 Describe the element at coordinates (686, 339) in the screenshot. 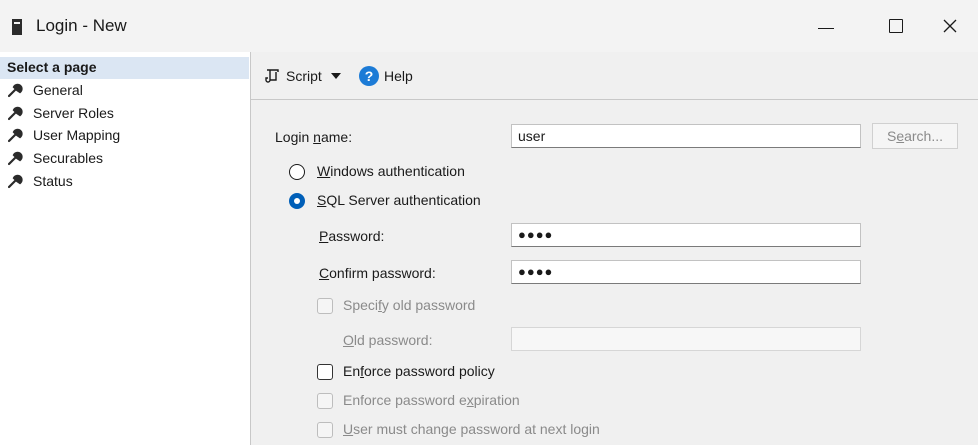

I see `old-password-input` at that location.